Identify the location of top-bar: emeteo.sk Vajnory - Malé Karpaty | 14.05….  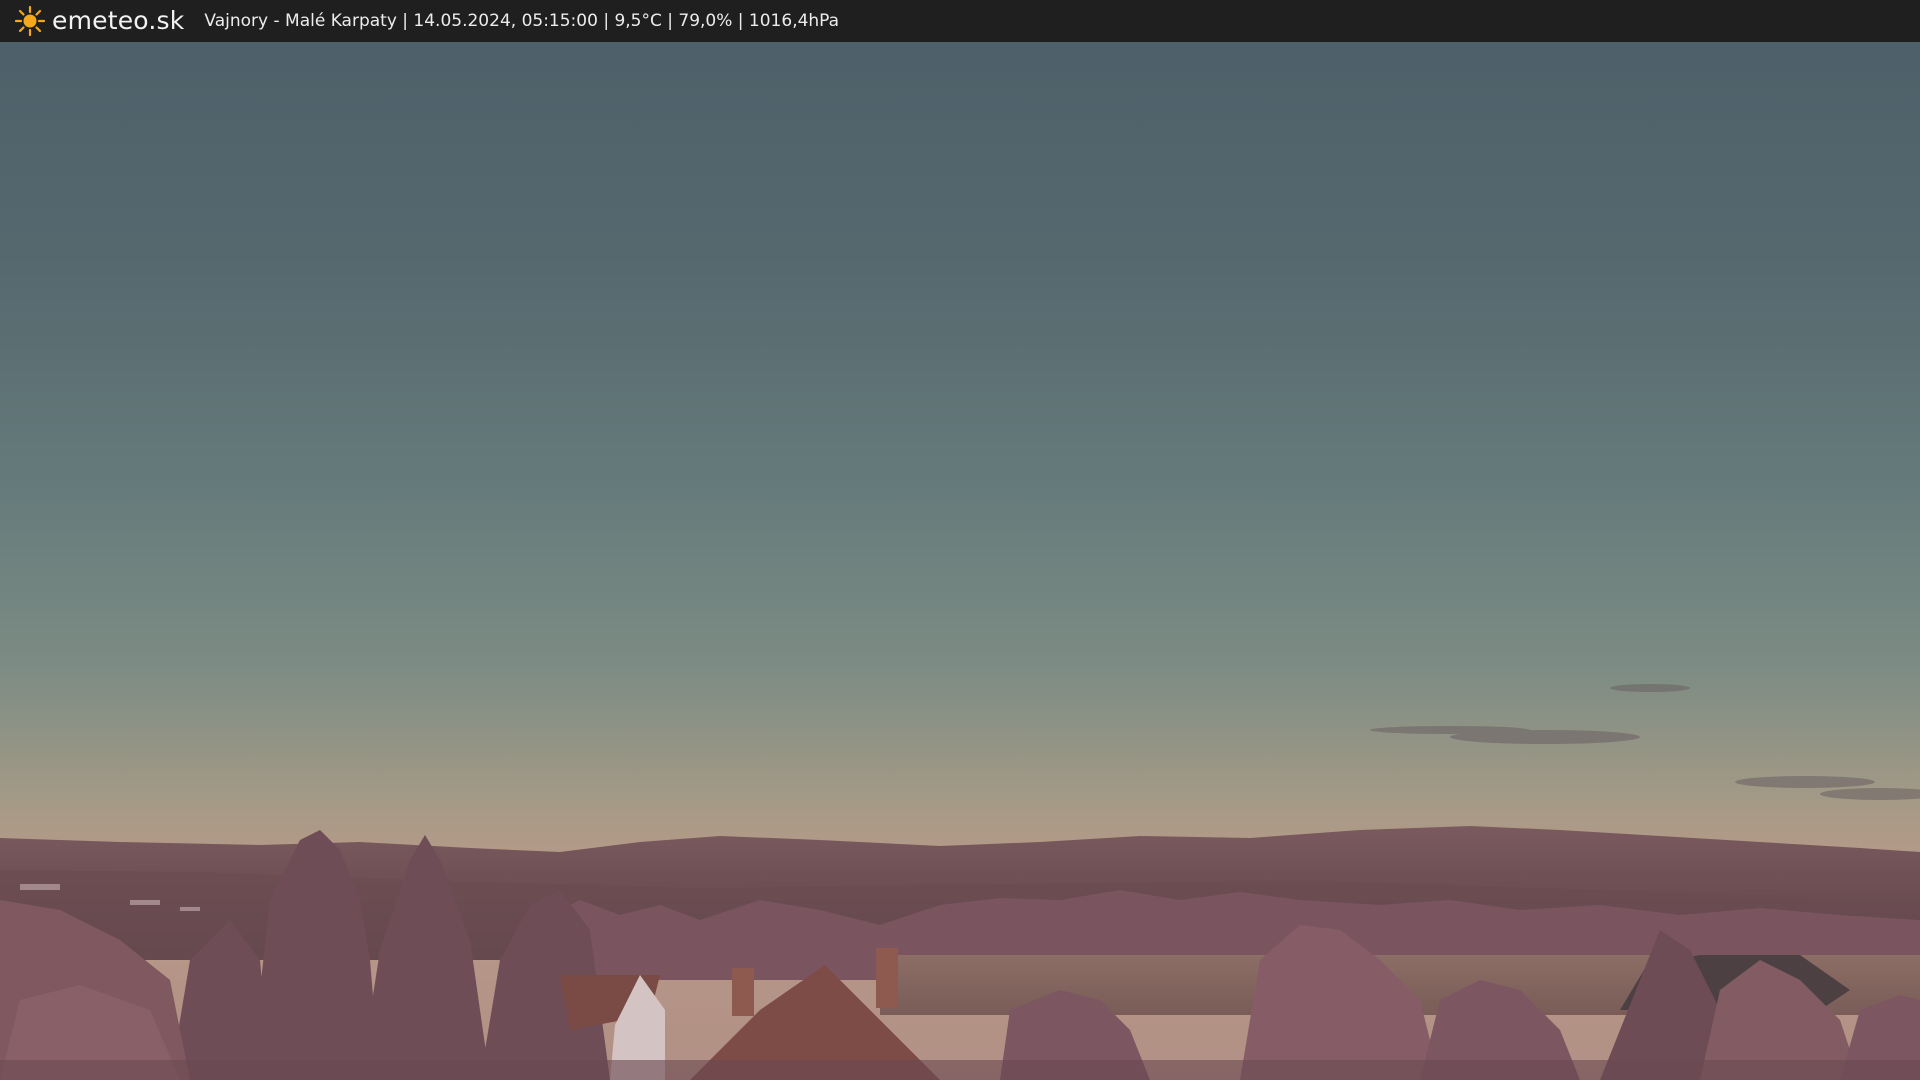
(960, 21).